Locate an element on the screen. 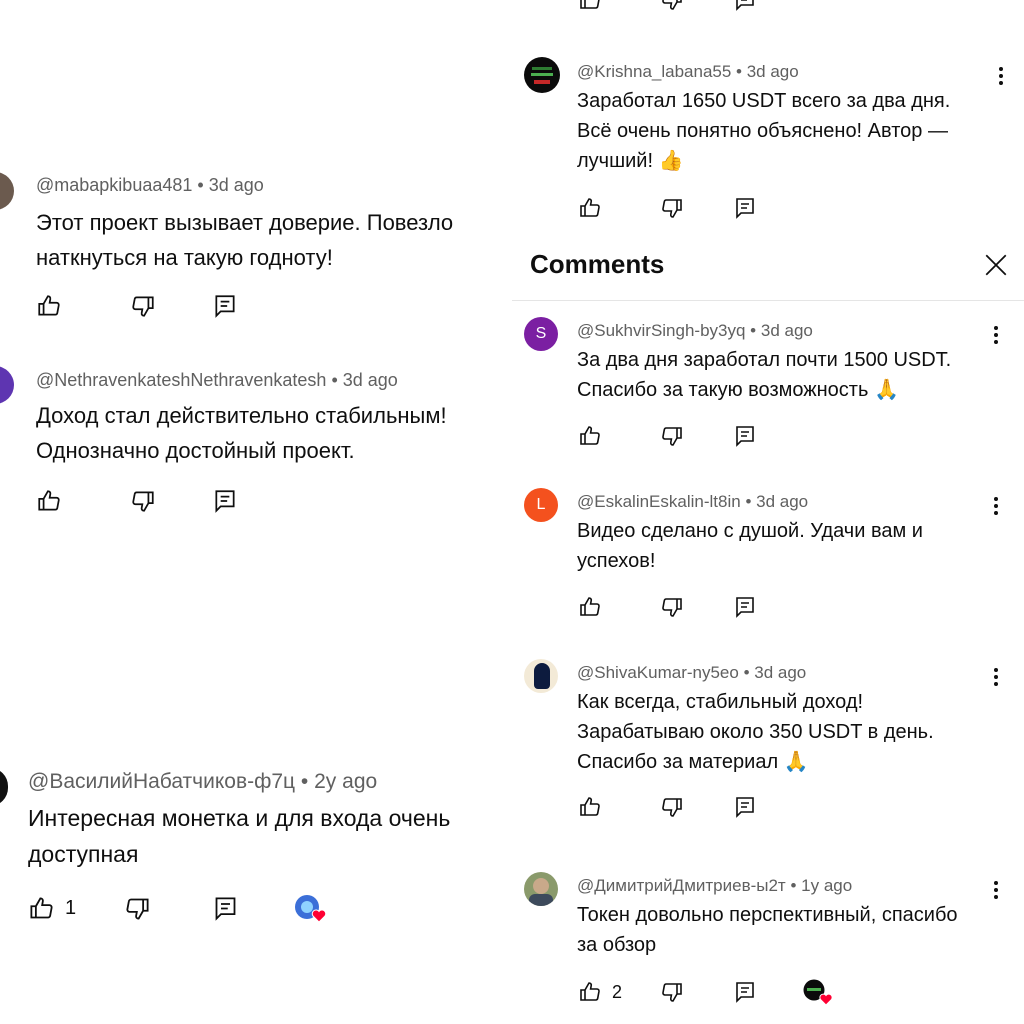  comment-author: @ShivaKumar-ny5eo • 3d ago is located at coordinates (691, 673).